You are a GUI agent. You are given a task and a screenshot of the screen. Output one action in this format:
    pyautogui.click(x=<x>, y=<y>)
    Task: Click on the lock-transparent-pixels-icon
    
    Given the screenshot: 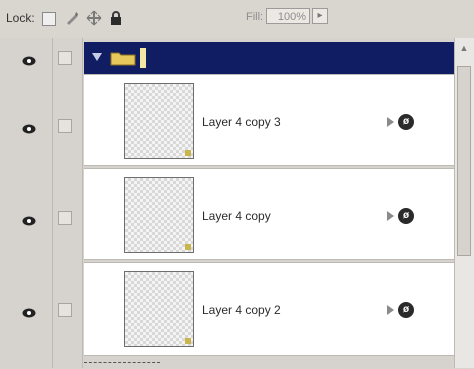 What is the action you would take?
    pyautogui.click(x=49, y=19)
    